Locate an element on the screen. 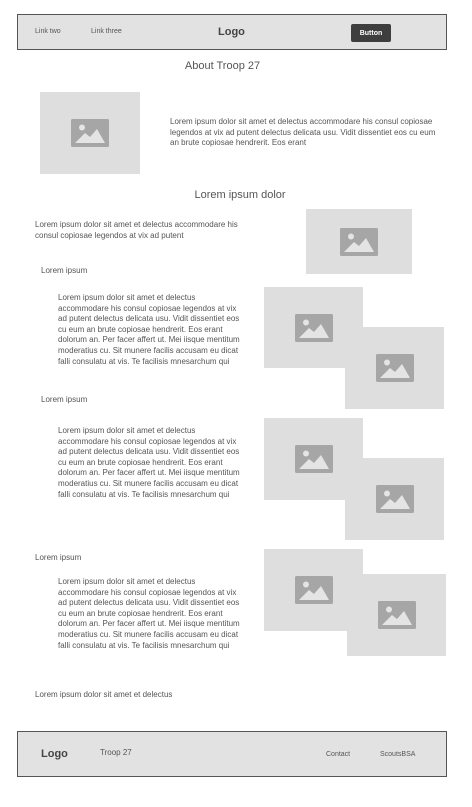  header-logo: Logo is located at coordinates (231, 32).